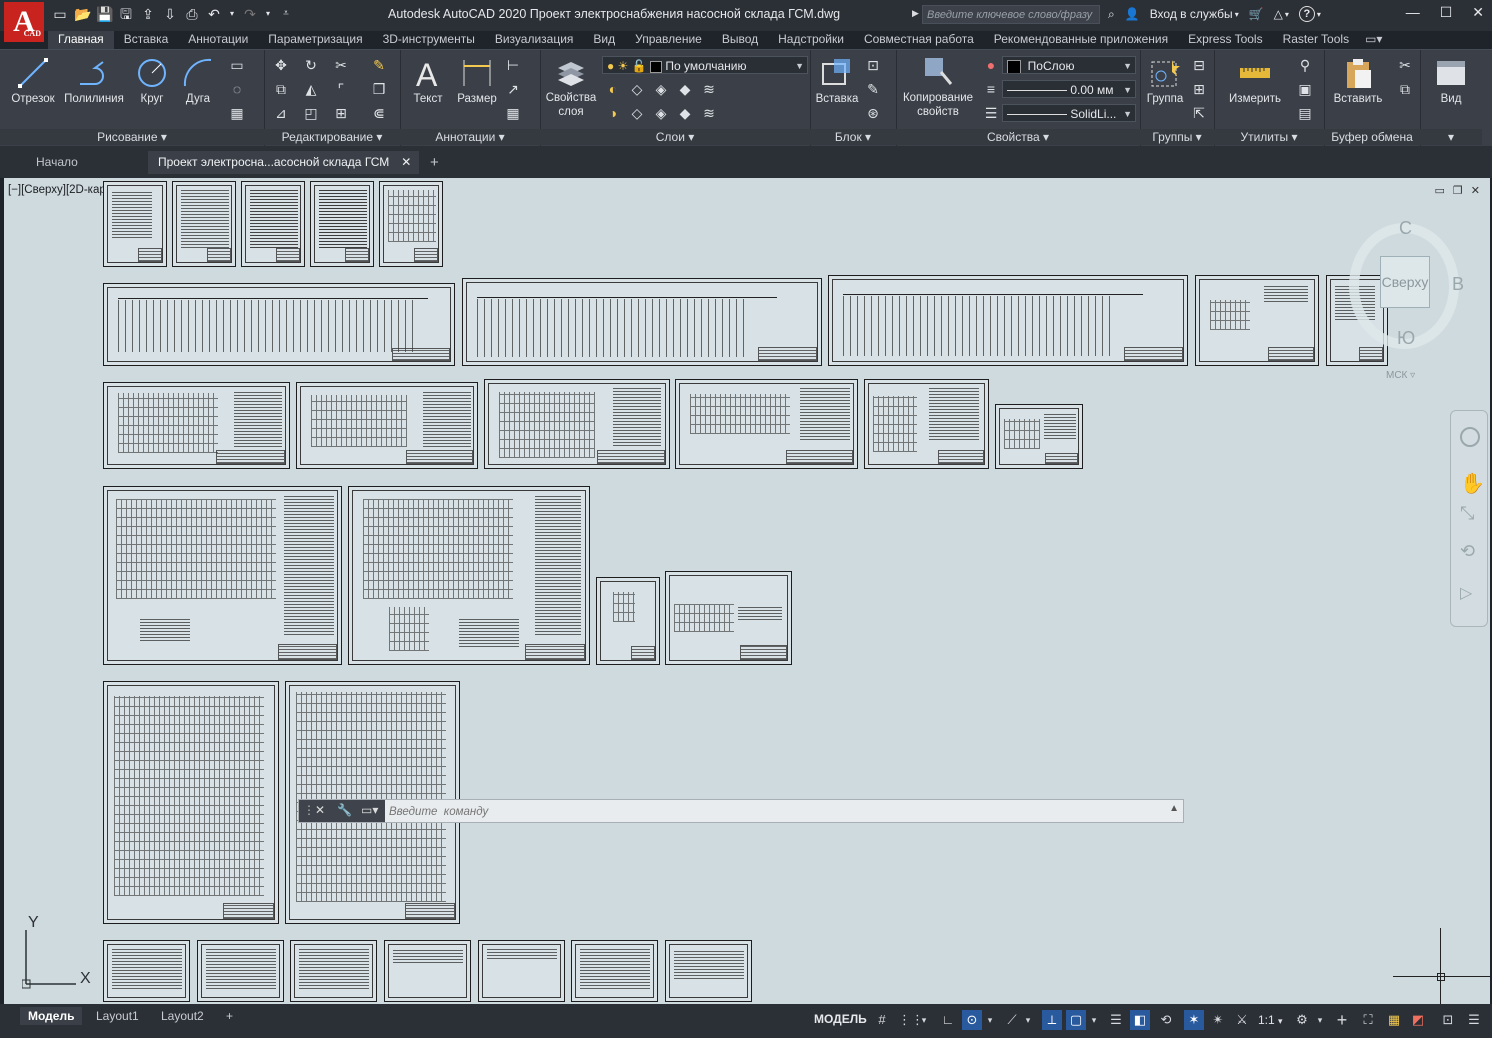 The image size is (1492, 1038). Describe the element at coordinates (1052, 1020) in the screenshot. I see `object-tracking-icon: ⟂` at that location.